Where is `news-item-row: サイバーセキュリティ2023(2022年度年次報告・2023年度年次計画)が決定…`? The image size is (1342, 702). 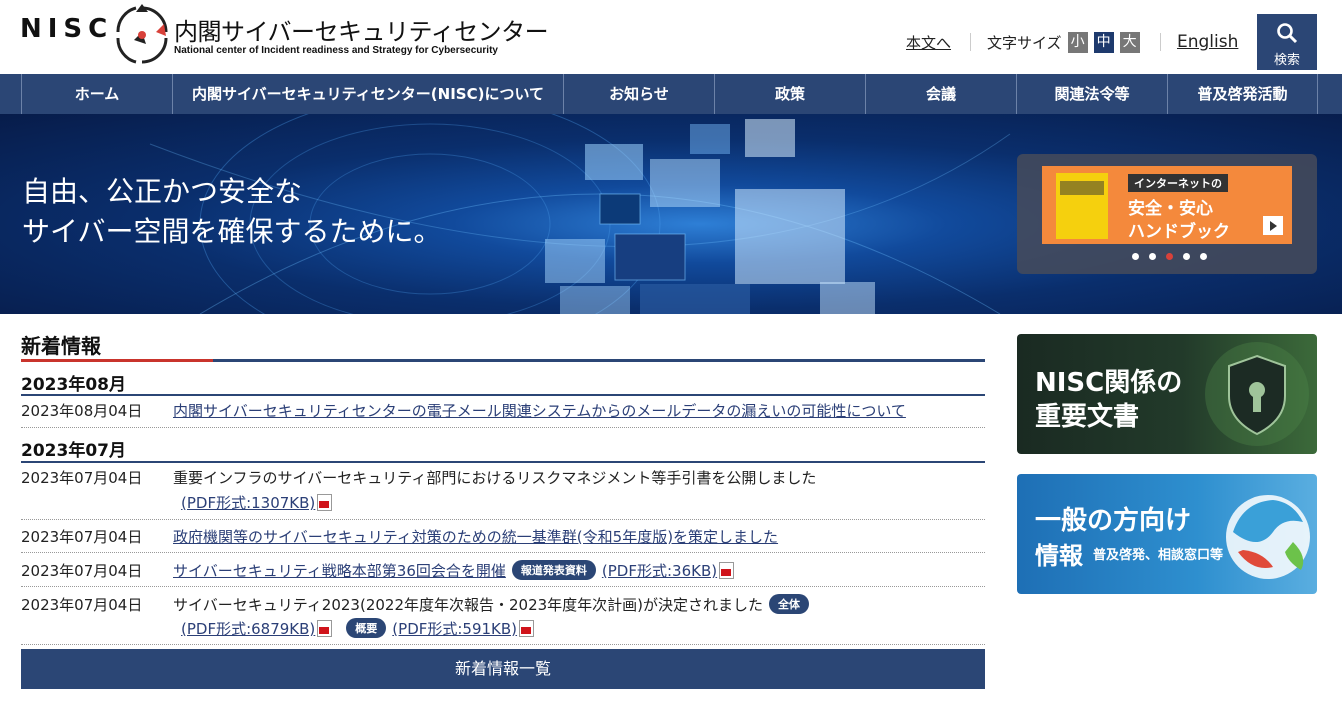
news-item-row: サイバーセキュリティ2023(2022年度年次報告・2023年度年次計画)が決定… is located at coordinates (494, 604).